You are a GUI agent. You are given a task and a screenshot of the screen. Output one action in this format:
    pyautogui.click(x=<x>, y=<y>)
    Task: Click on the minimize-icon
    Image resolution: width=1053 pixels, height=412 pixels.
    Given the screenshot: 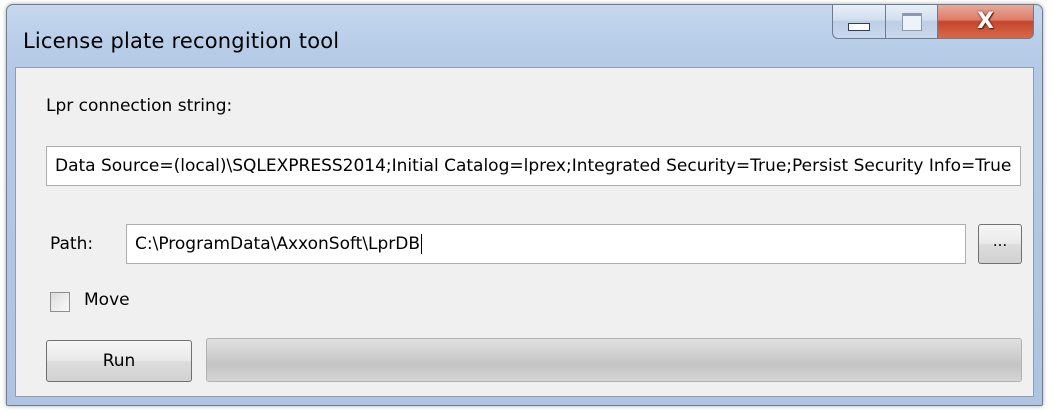 What is the action you would take?
    pyautogui.click(x=859, y=26)
    